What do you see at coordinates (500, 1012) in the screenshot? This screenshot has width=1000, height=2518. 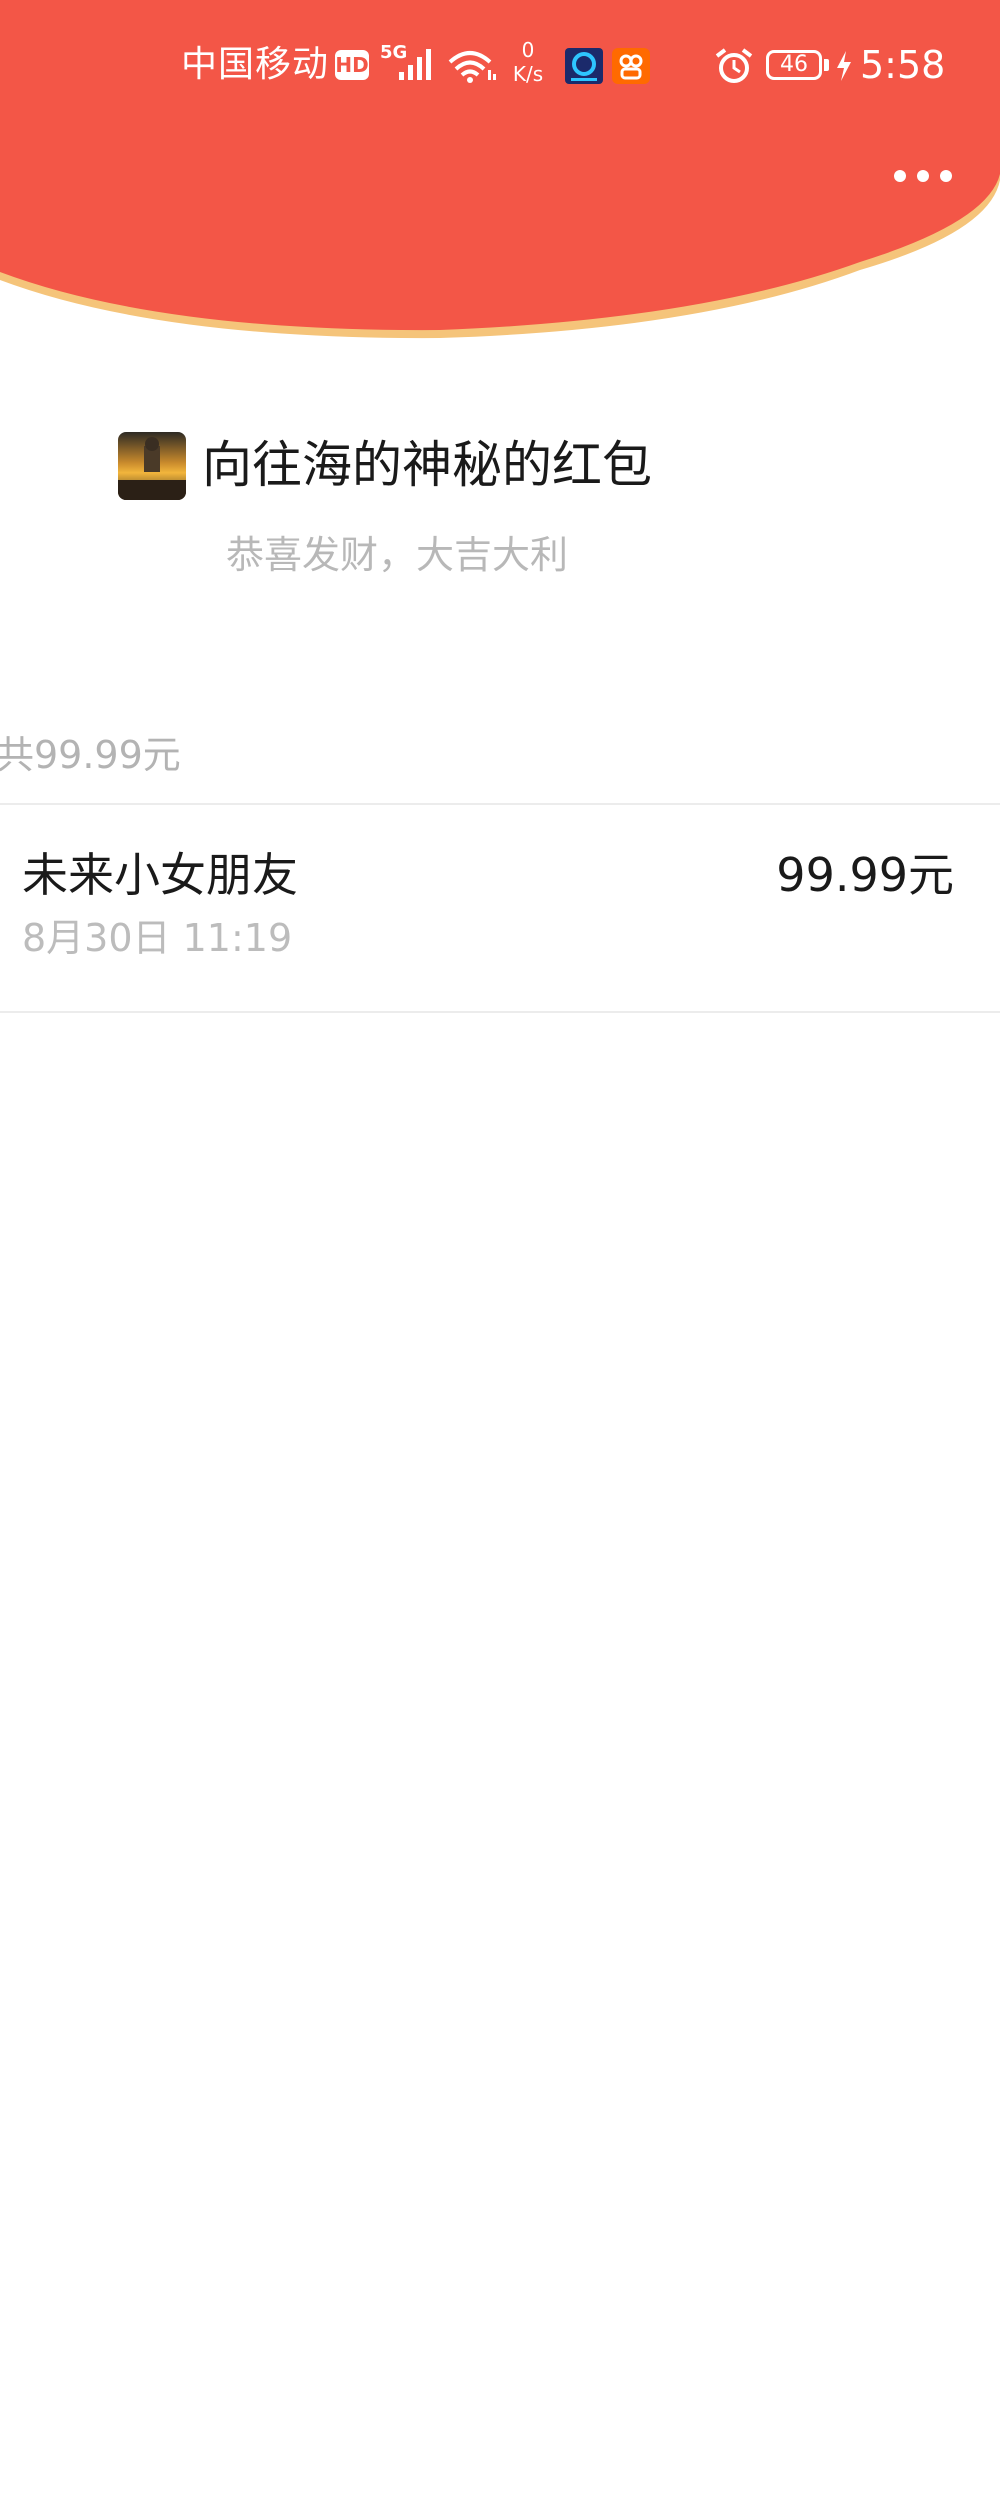 I see `divider` at bounding box center [500, 1012].